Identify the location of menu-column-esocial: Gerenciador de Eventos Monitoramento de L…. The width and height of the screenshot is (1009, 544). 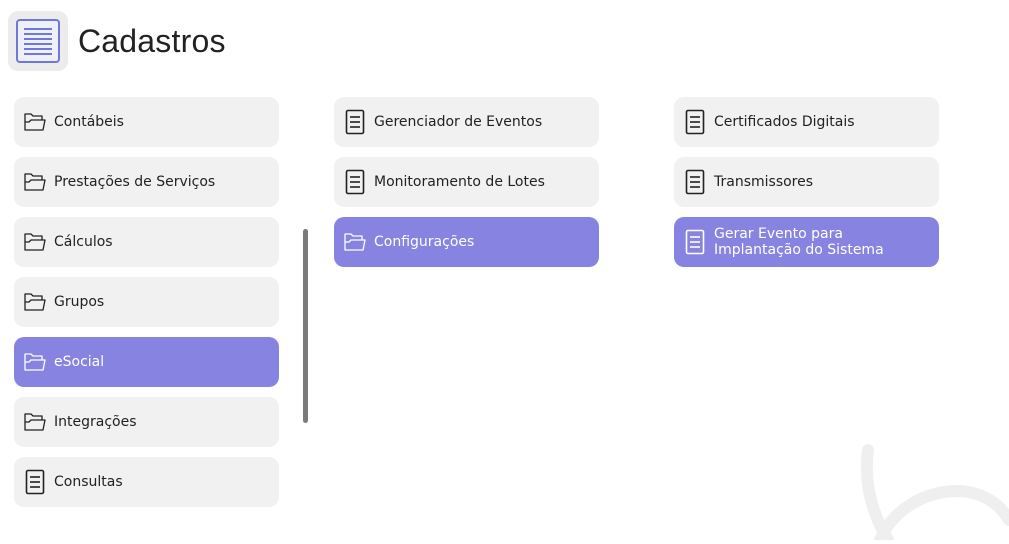
(466, 187).